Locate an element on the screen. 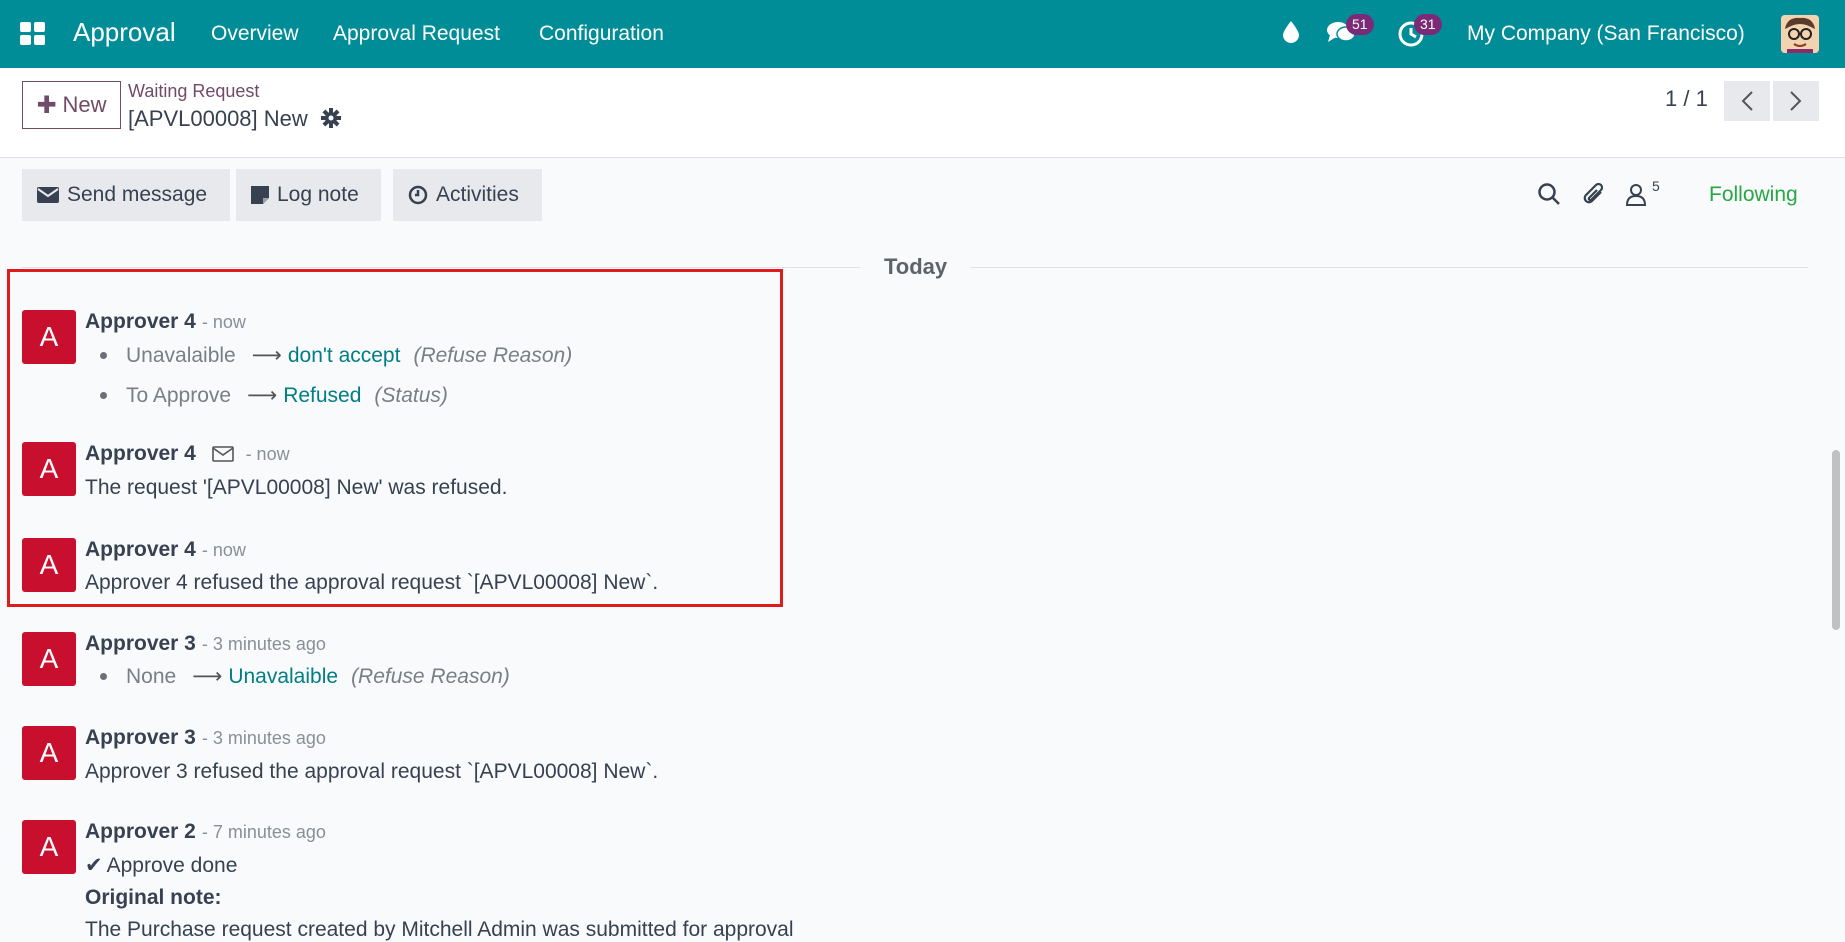 The width and height of the screenshot is (1845, 942). tracking-old-value: None is located at coordinates (151, 676).